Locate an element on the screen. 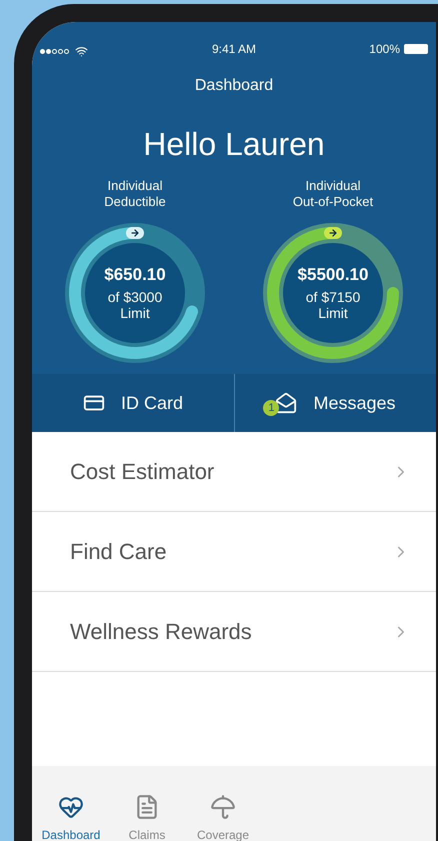 This screenshot has width=438, height=841. battery-icon is located at coordinates (416, 49).